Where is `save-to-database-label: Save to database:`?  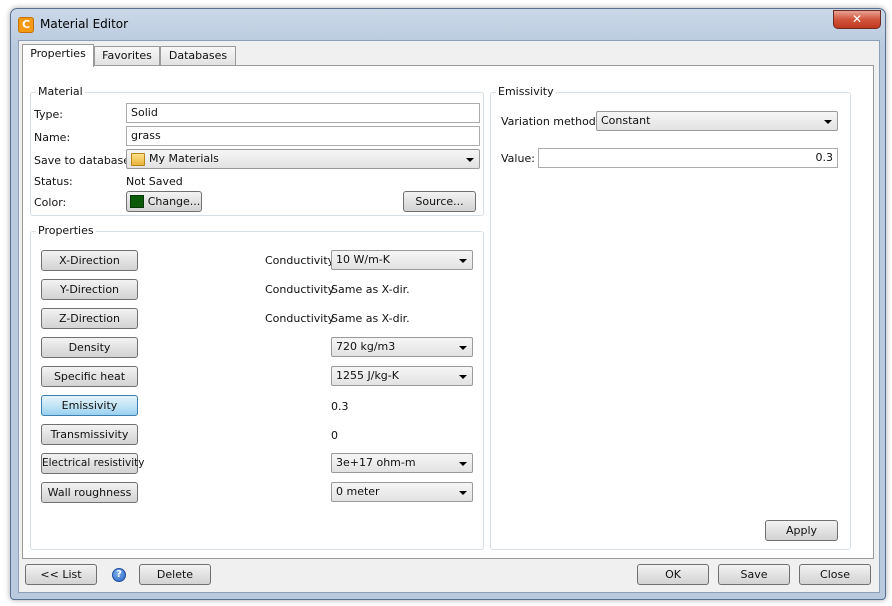
save-to-database-label: Save to database: is located at coordinates (84, 160).